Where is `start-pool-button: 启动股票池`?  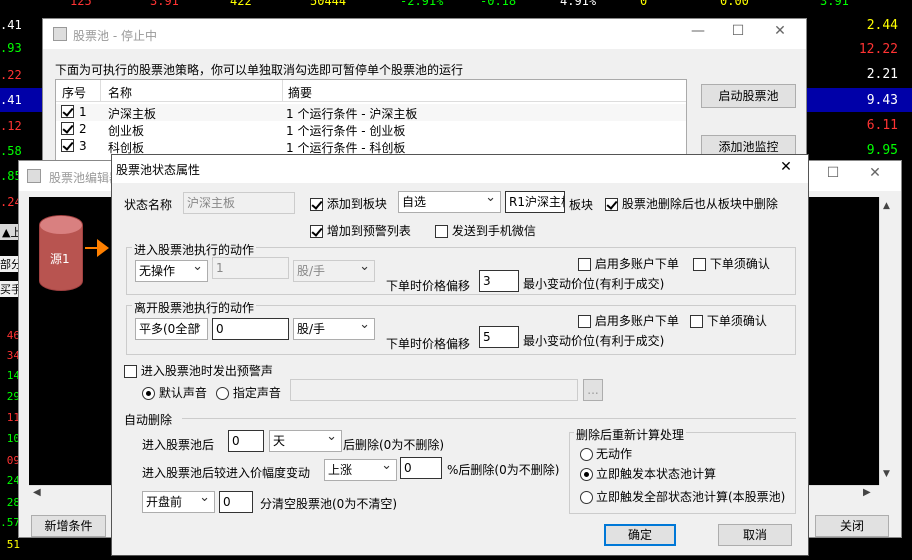 start-pool-button: 启动股票池 is located at coordinates (748, 96).